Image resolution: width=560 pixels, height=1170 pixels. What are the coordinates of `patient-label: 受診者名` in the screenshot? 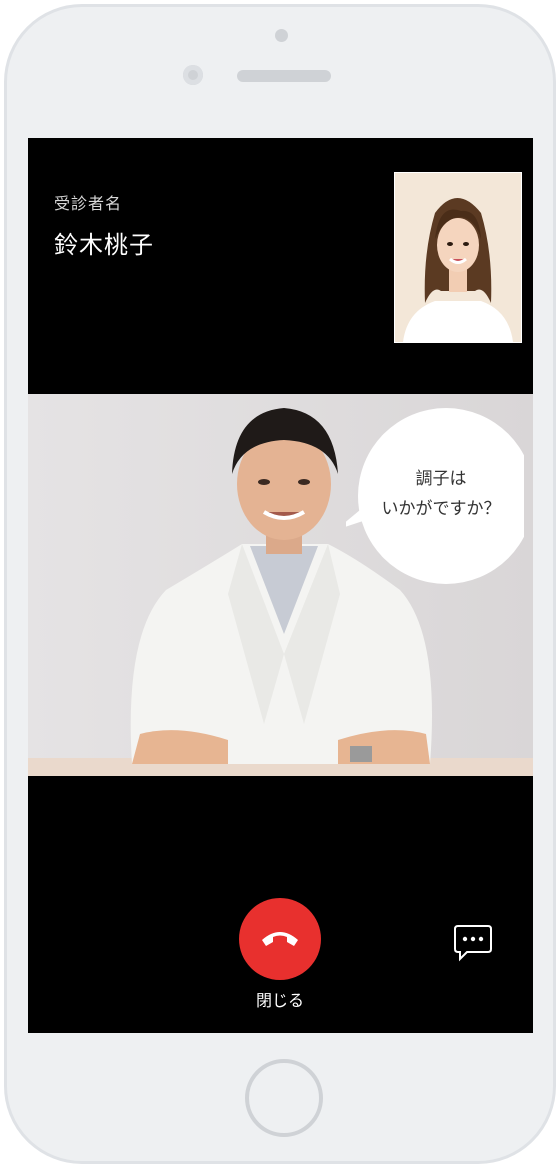 It's located at (88, 203).